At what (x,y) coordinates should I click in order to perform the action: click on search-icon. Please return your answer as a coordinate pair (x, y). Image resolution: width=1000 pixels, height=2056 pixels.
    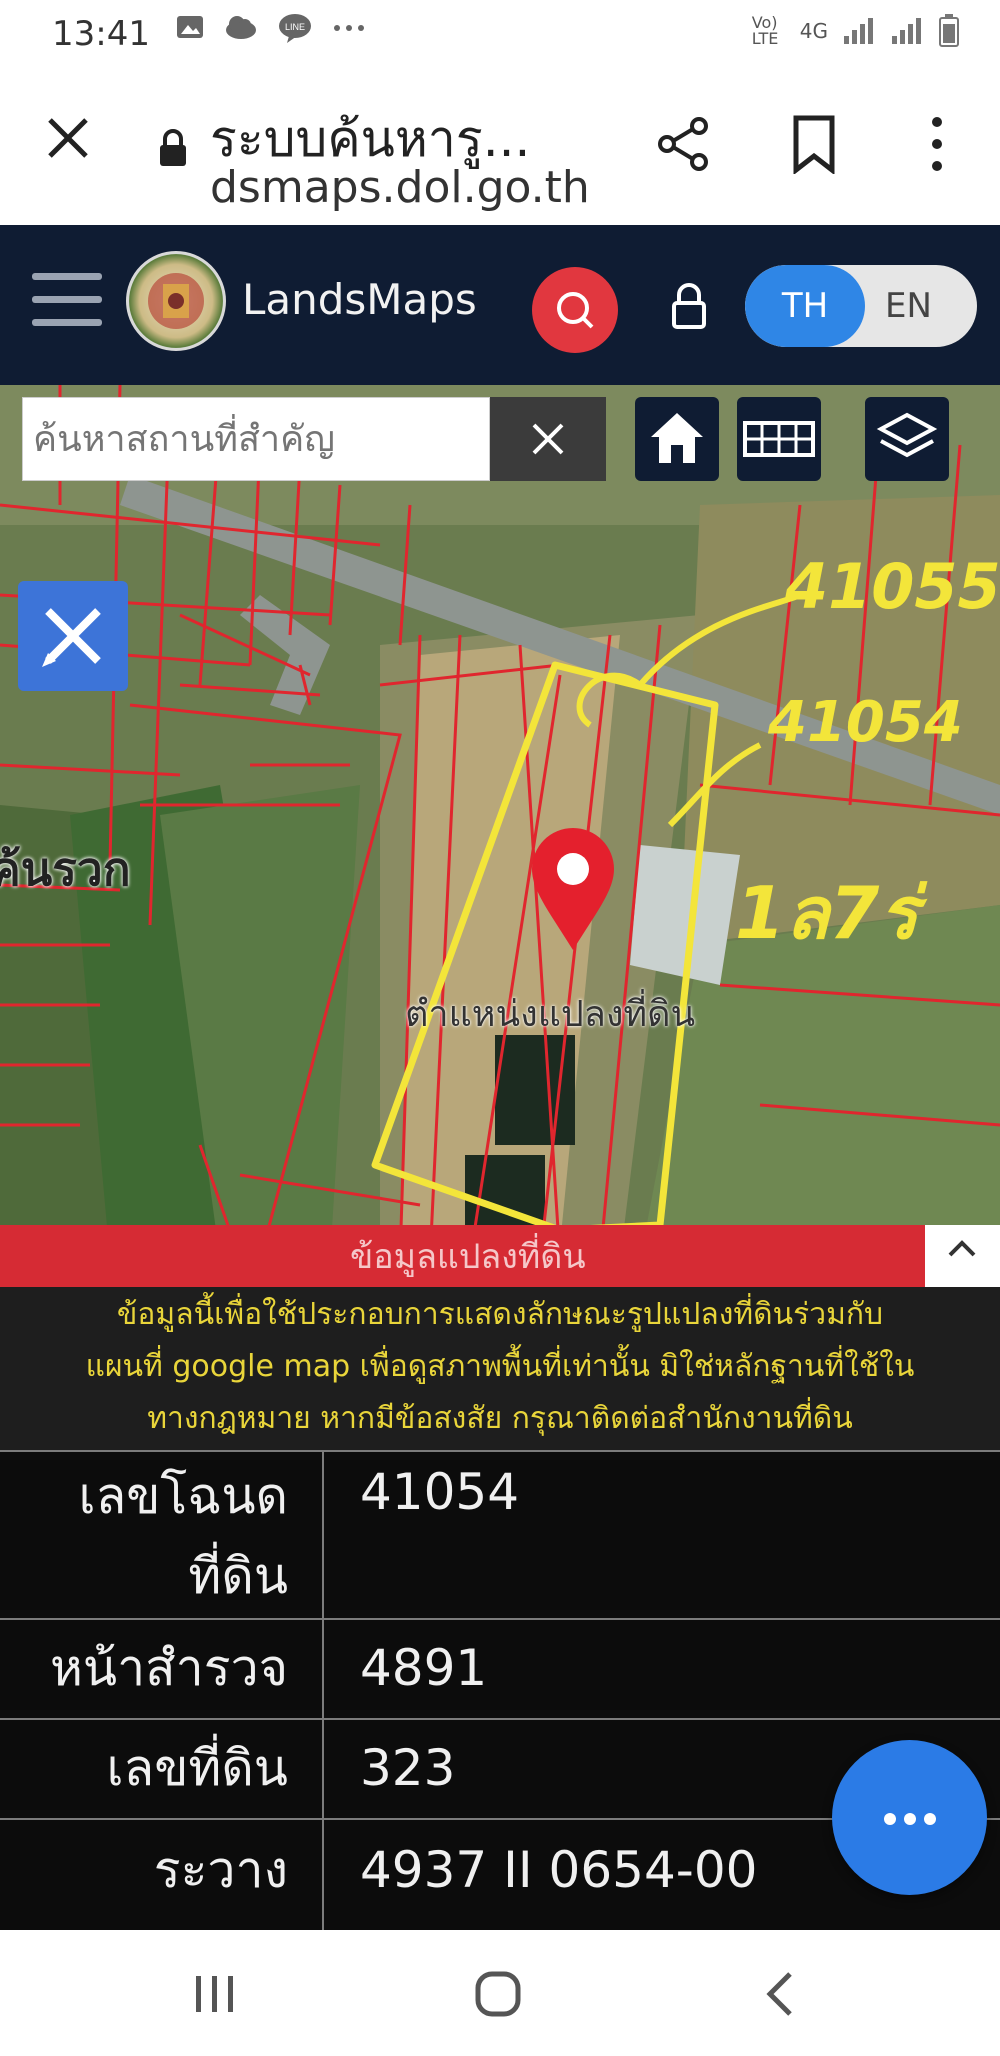
    Looking at the image, I should click on (575, 310).